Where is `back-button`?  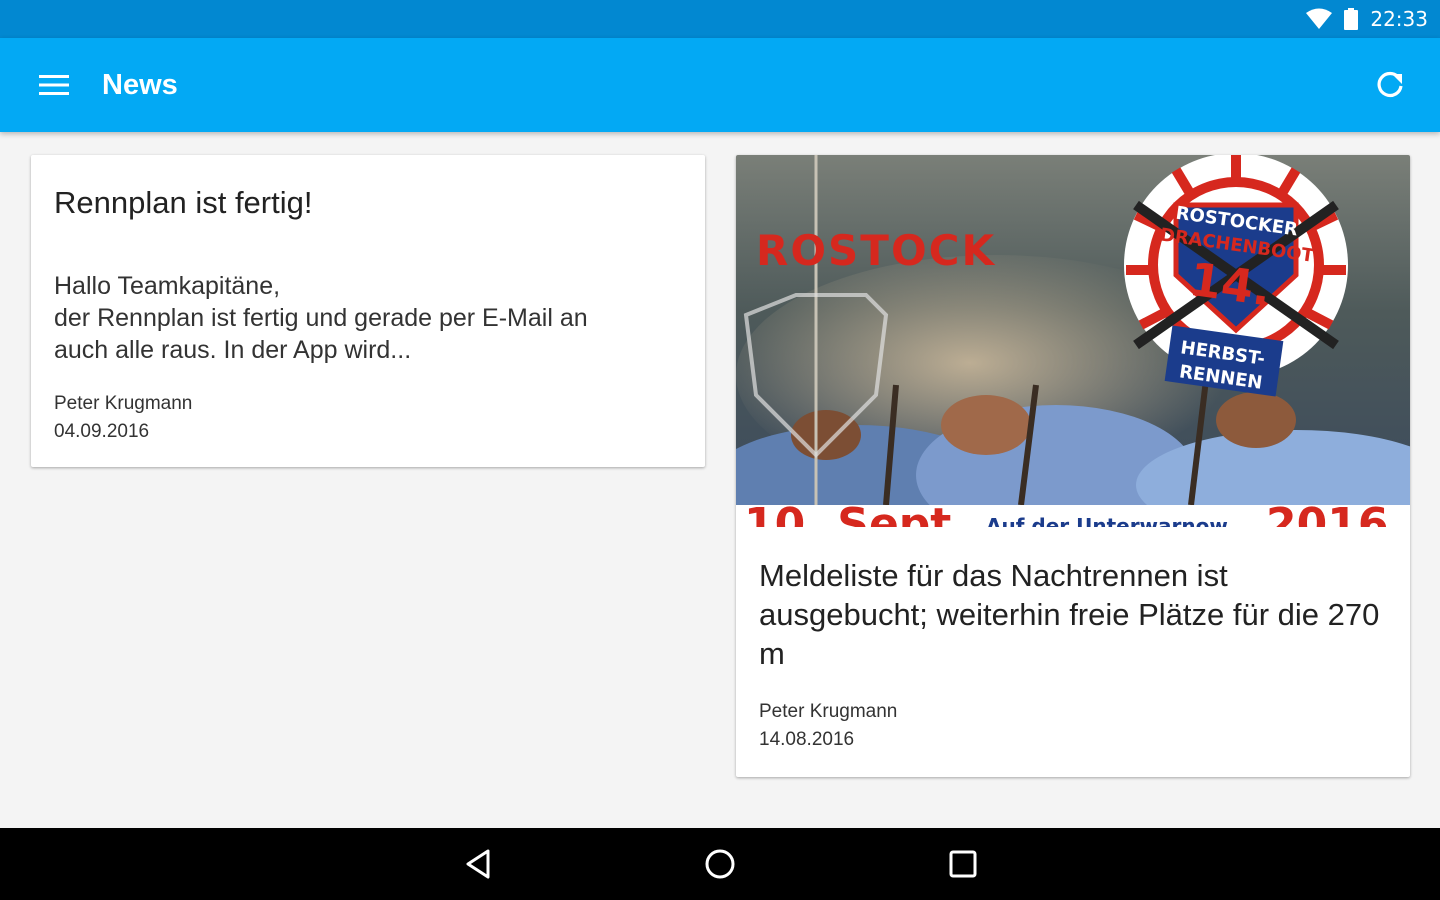
back-button is located at coordinates (478, 864).